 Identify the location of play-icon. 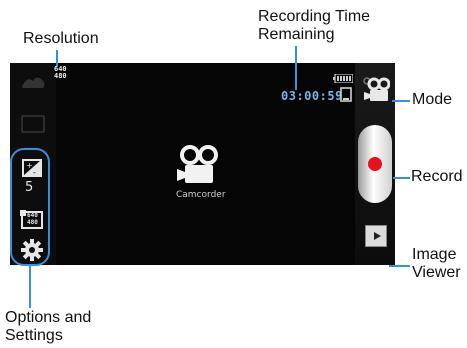
(377, 236).